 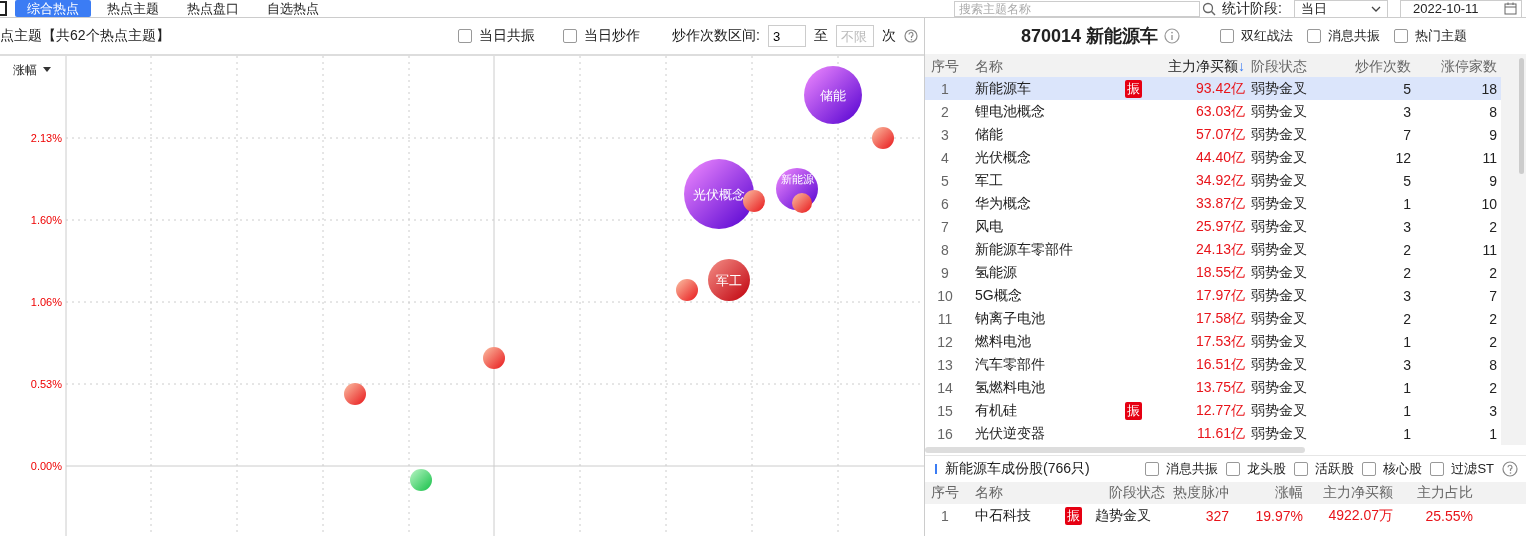 What do you see at coordinates (1213, 226) in the screenshot?
I see `table-row: 7 风电 25.97亿 弱势金叉 3 2` at bounding box center [1213, 226].